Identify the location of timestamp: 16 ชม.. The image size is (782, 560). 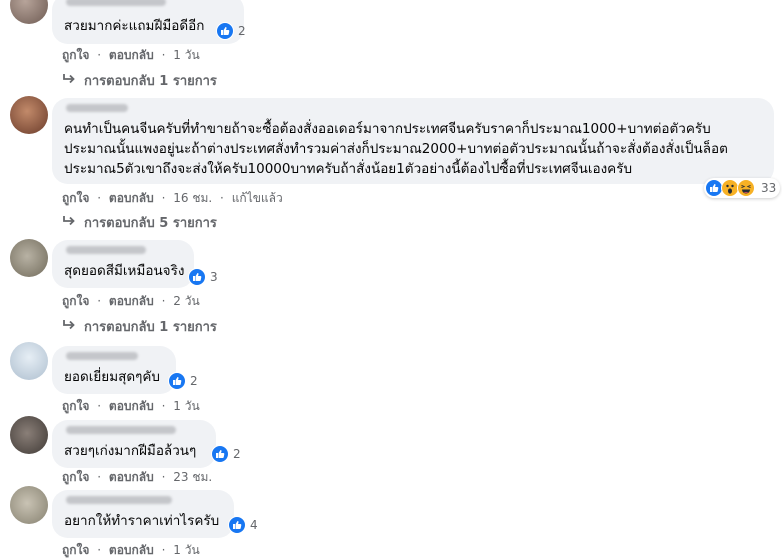
(192, 198).